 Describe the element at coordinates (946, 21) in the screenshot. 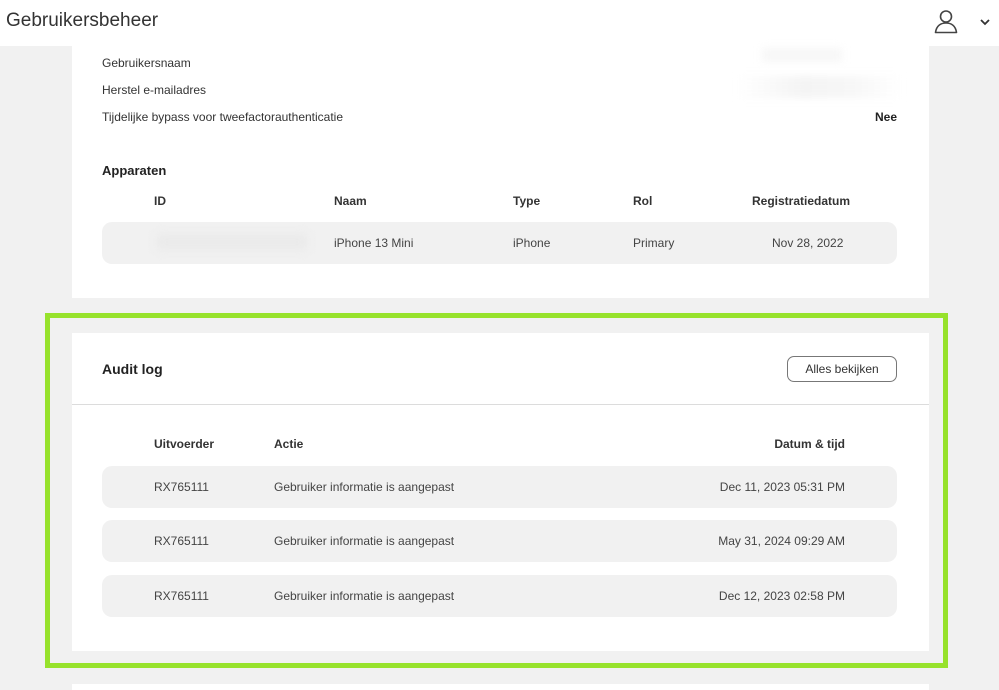

I see `user-icon` at that location.